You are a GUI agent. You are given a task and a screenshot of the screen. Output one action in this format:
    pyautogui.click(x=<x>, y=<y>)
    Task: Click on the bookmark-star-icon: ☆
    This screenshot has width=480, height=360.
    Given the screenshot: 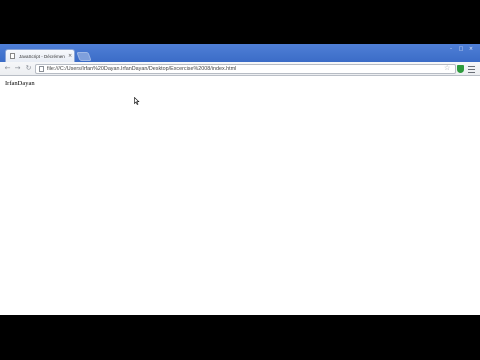 What is the action you would take?
    pyautogui.click(x=447, y=68)
    